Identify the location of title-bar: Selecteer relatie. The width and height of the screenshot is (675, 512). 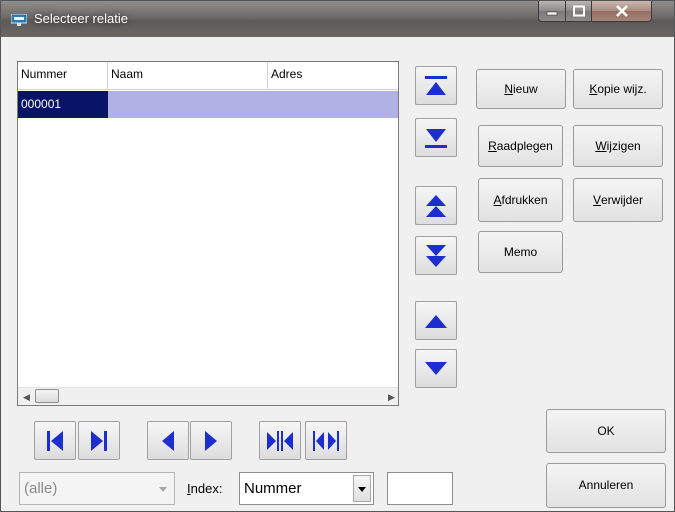
(337, 19).